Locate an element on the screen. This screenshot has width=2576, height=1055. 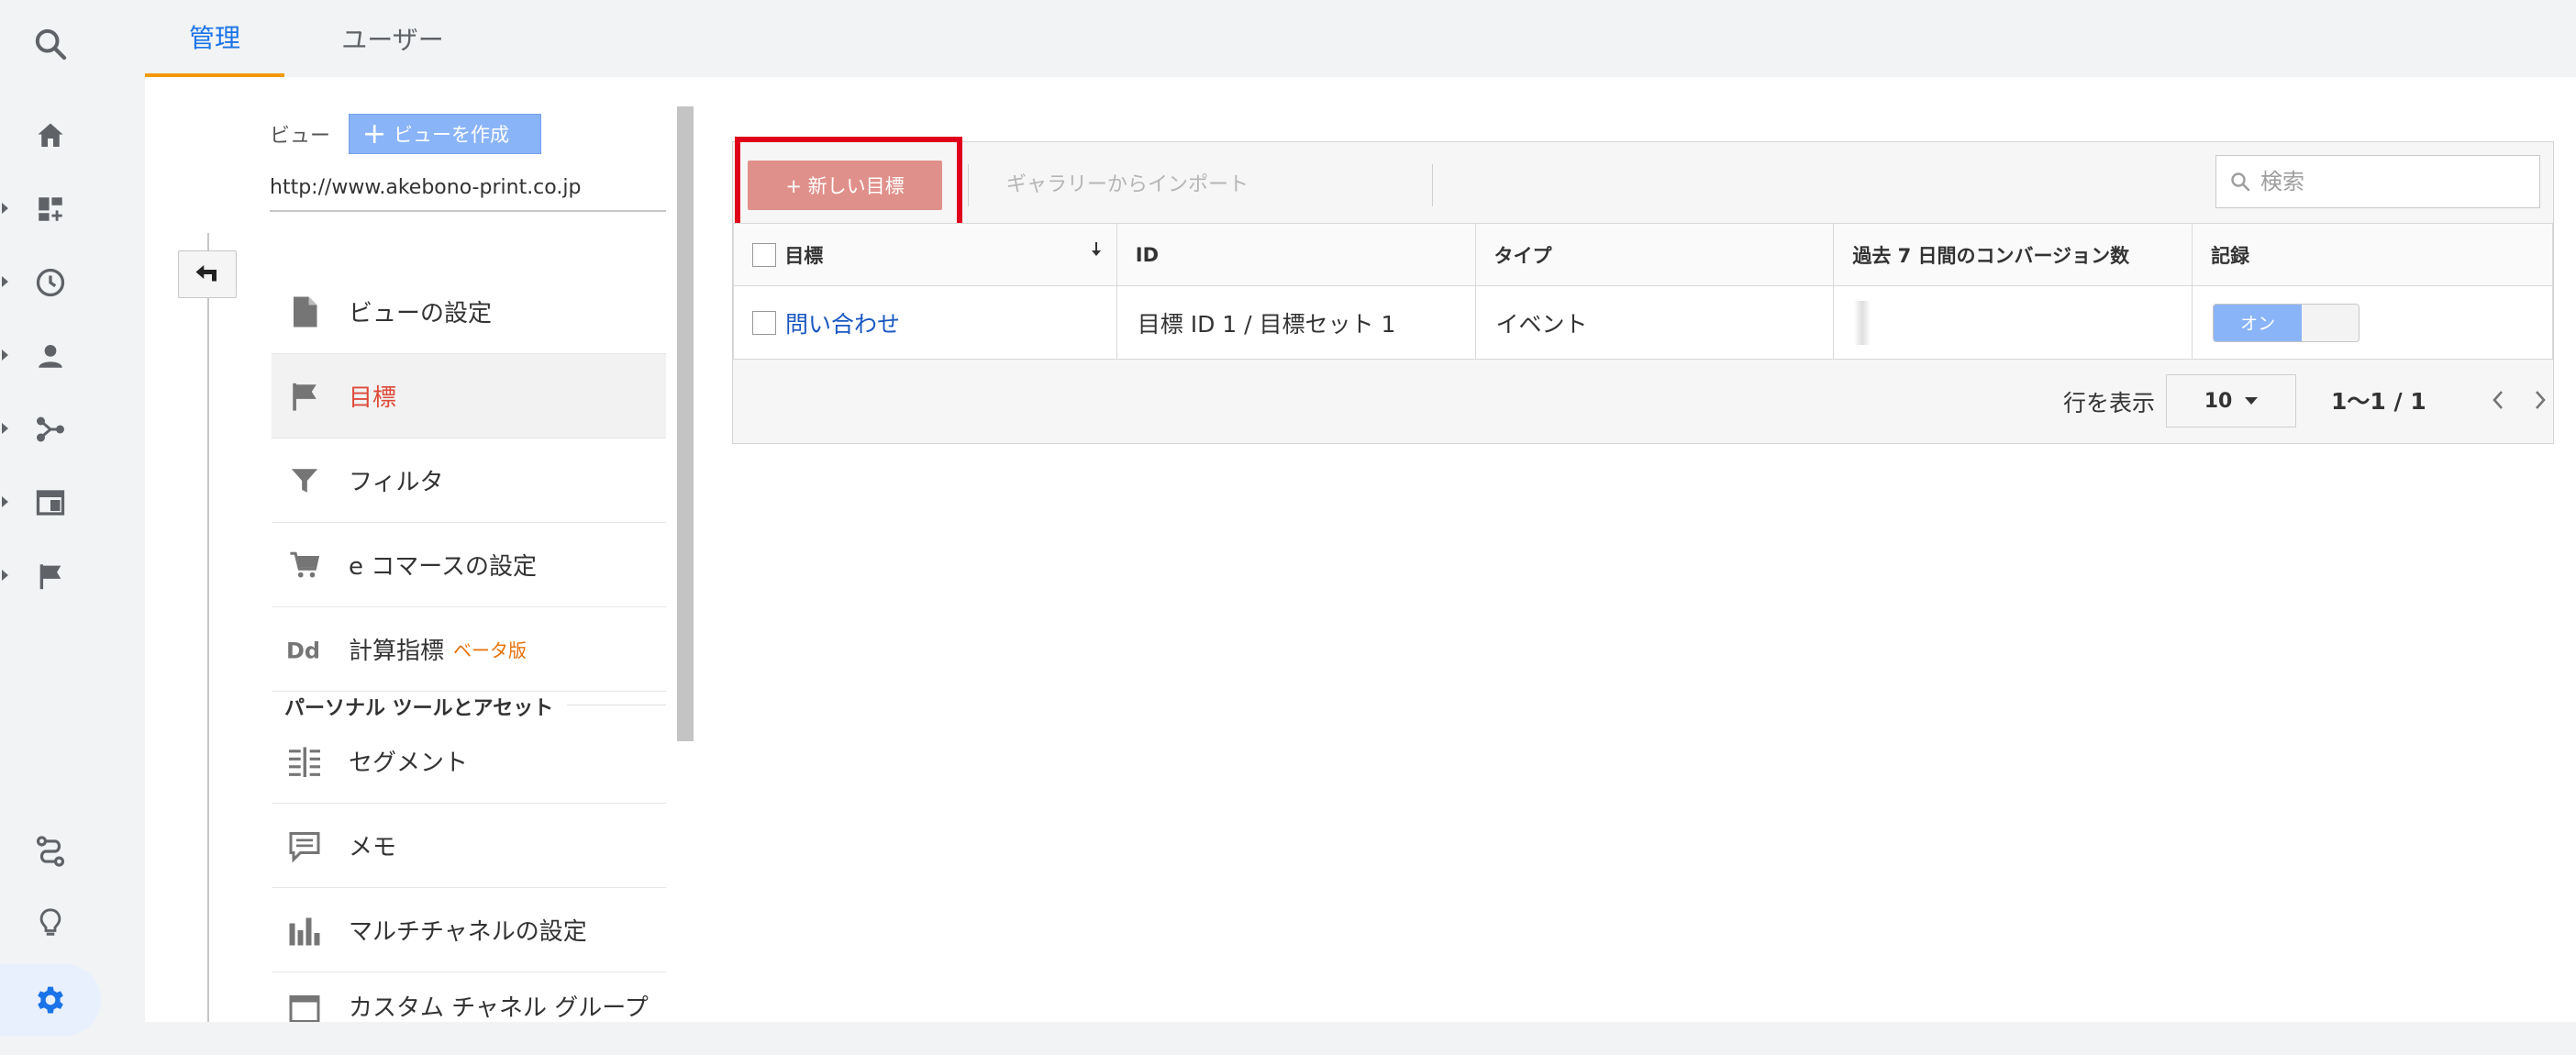
row-checkbox is located at coordinates (764, 322).